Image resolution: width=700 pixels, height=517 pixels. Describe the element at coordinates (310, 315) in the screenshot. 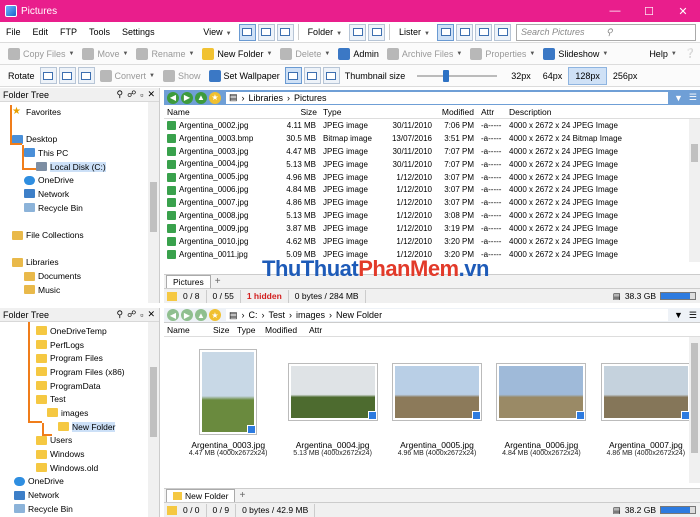

I see `breadcrumb-images: images` at that location.